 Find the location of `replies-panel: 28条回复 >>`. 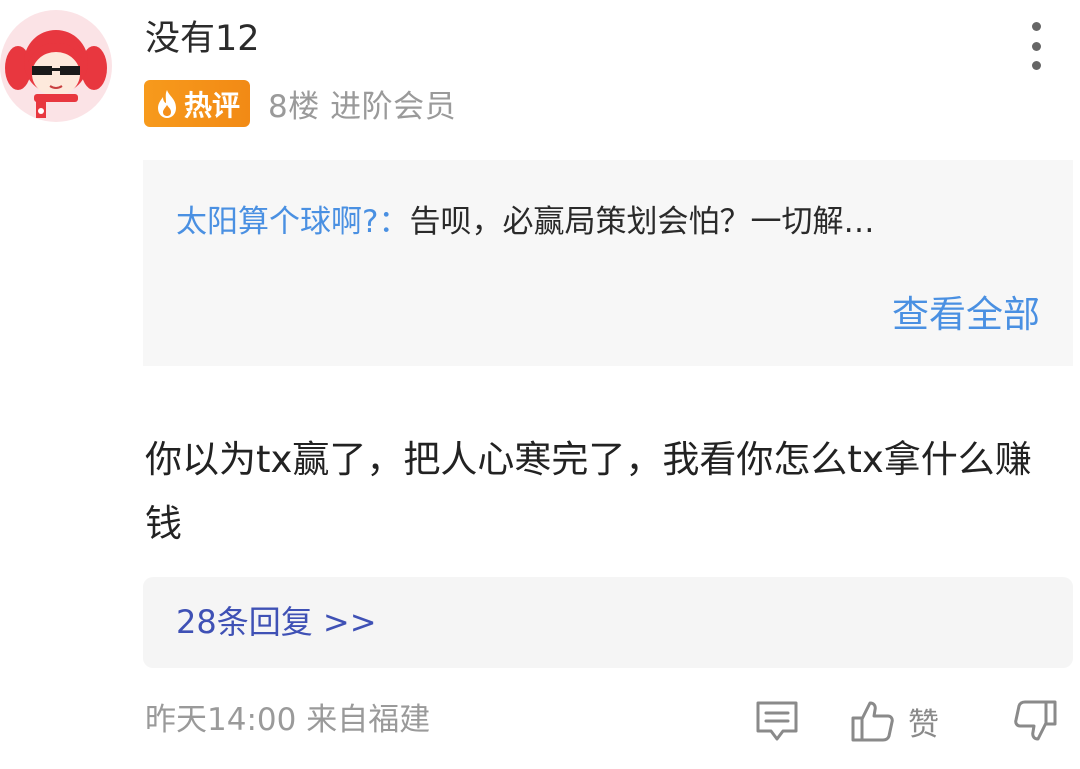

replies-panel: 28条回复 >> is located at coordinates (608, 622).